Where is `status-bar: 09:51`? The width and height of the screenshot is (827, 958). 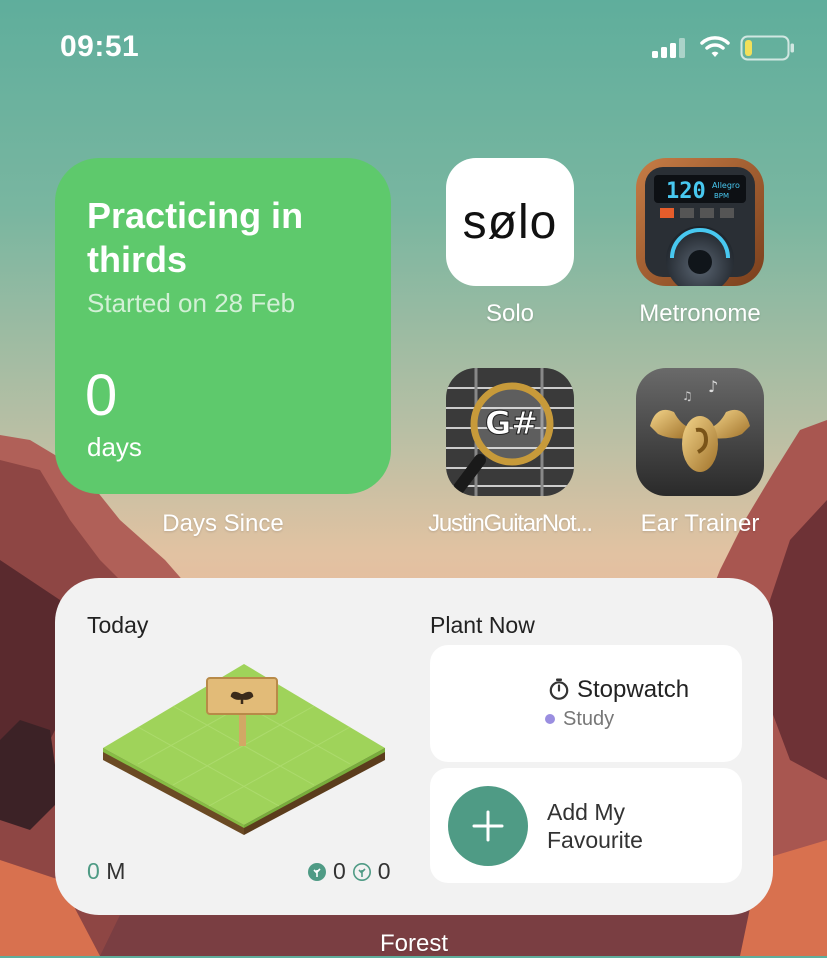
status-bar: 09:51 is located at coordinates (413, 45).